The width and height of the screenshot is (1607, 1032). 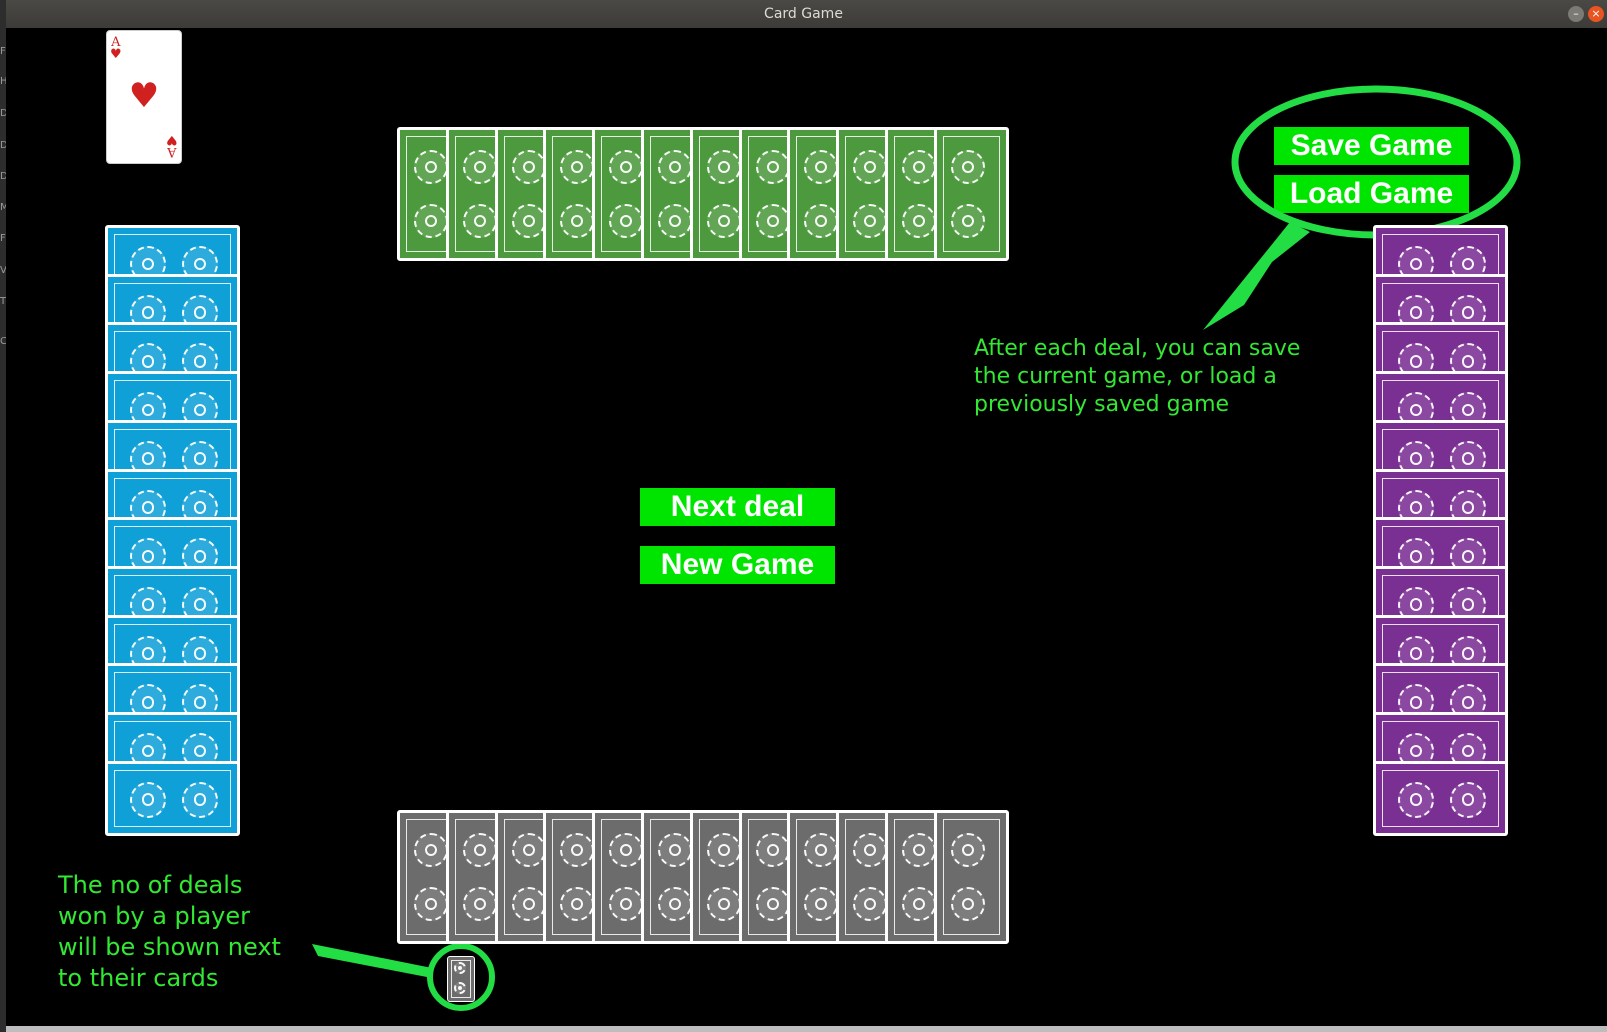 I want to click on card-corner-top: A ♥, so click(x=116, y=49).